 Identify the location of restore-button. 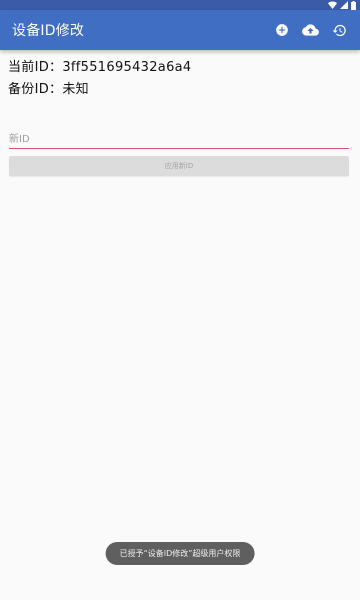
(339, 30).